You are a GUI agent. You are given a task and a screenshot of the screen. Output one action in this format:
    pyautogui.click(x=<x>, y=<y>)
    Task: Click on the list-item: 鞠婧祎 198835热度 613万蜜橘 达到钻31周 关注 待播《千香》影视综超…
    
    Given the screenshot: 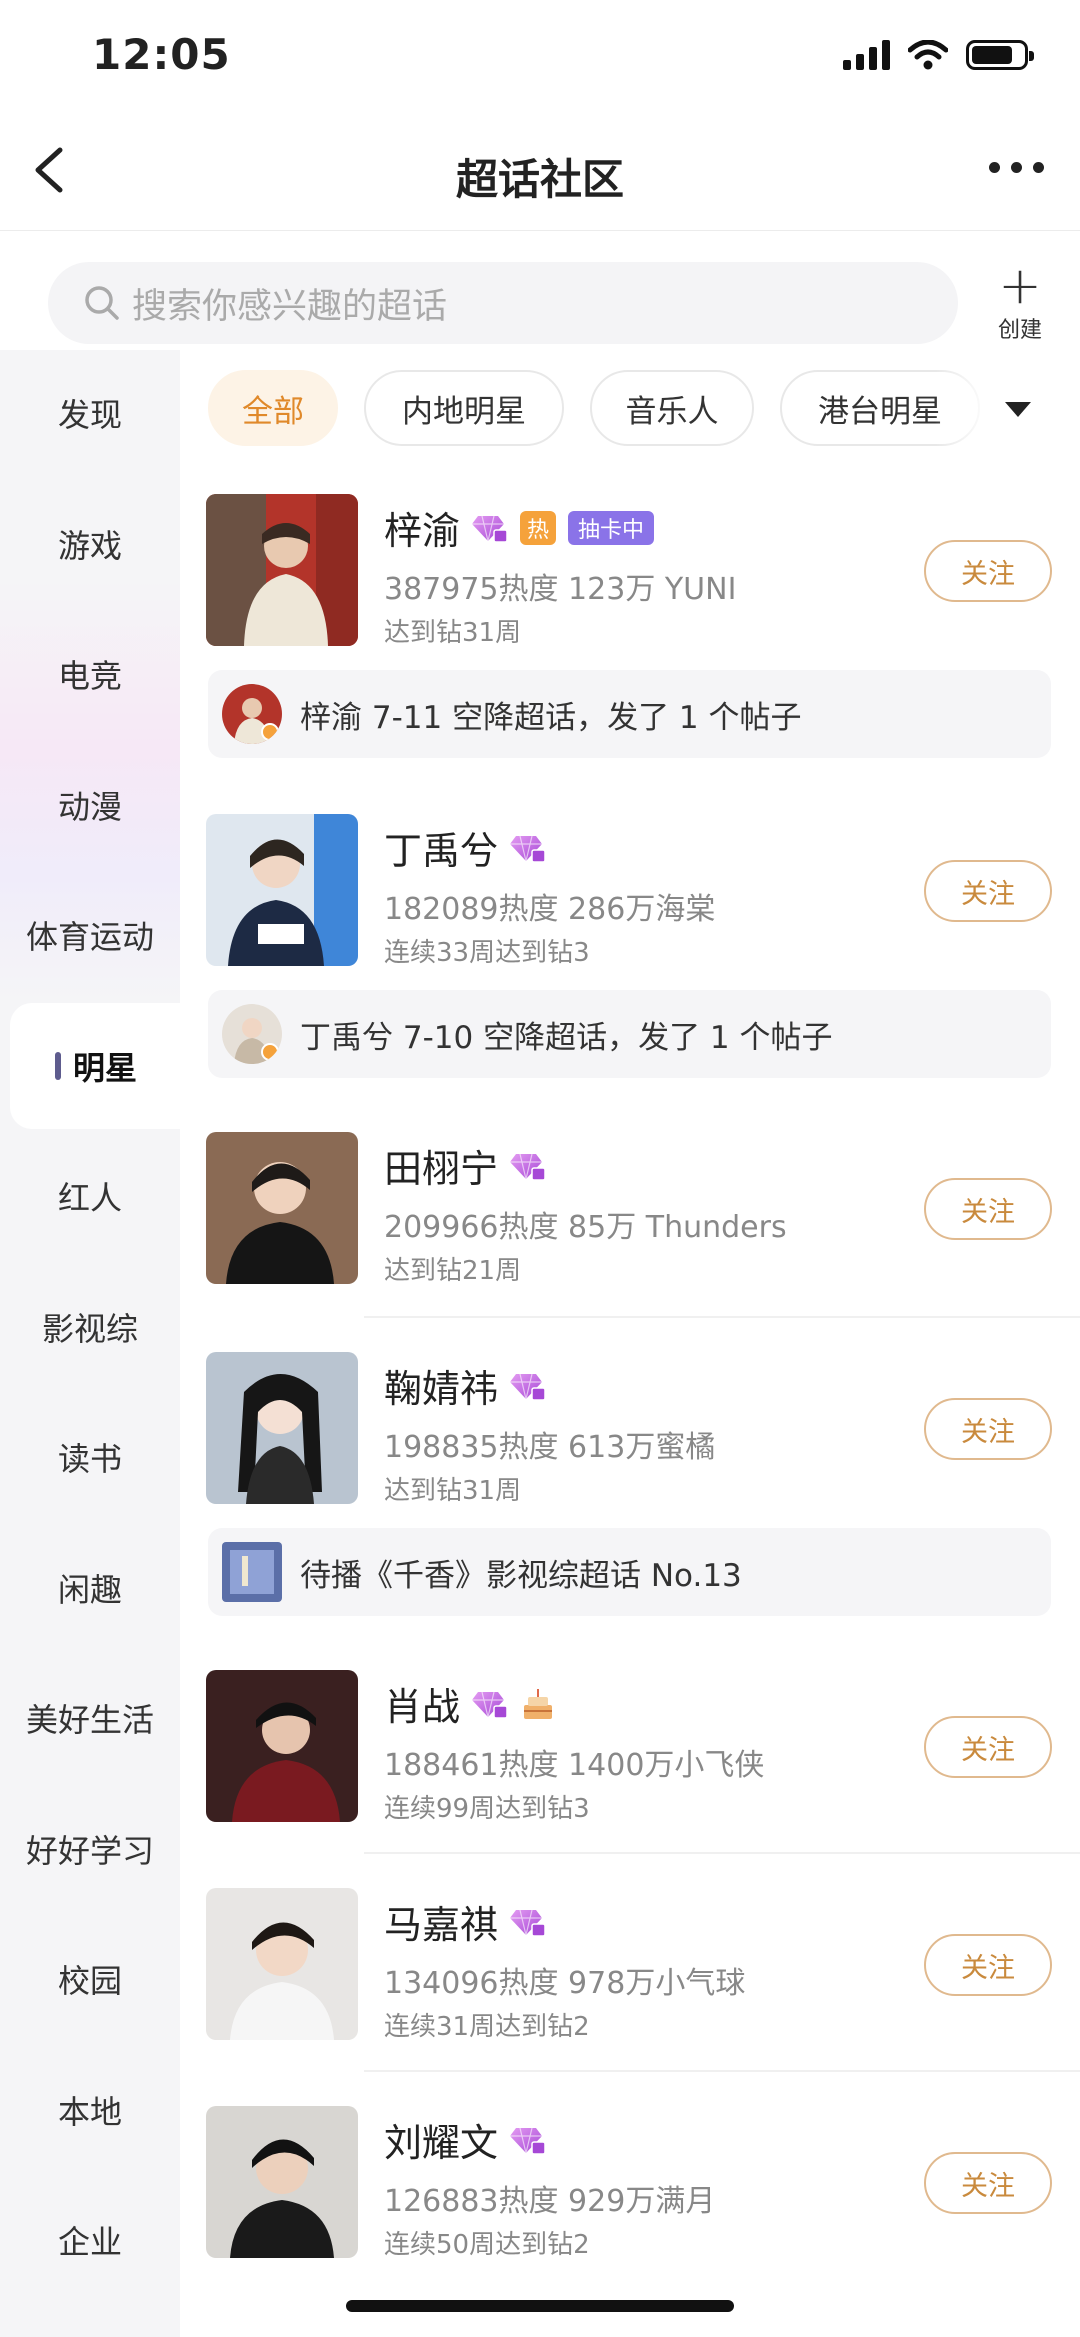 What is the action you would take?
    pyautogui.click(x=630, y=1493)
    